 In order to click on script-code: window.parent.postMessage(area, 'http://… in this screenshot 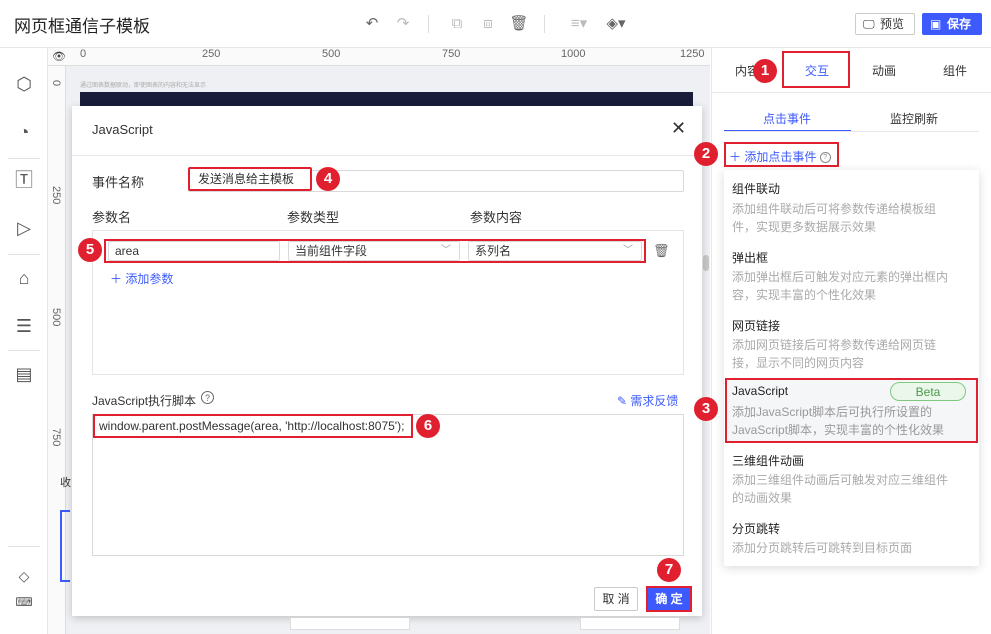, I will do `click(253, 426)`.